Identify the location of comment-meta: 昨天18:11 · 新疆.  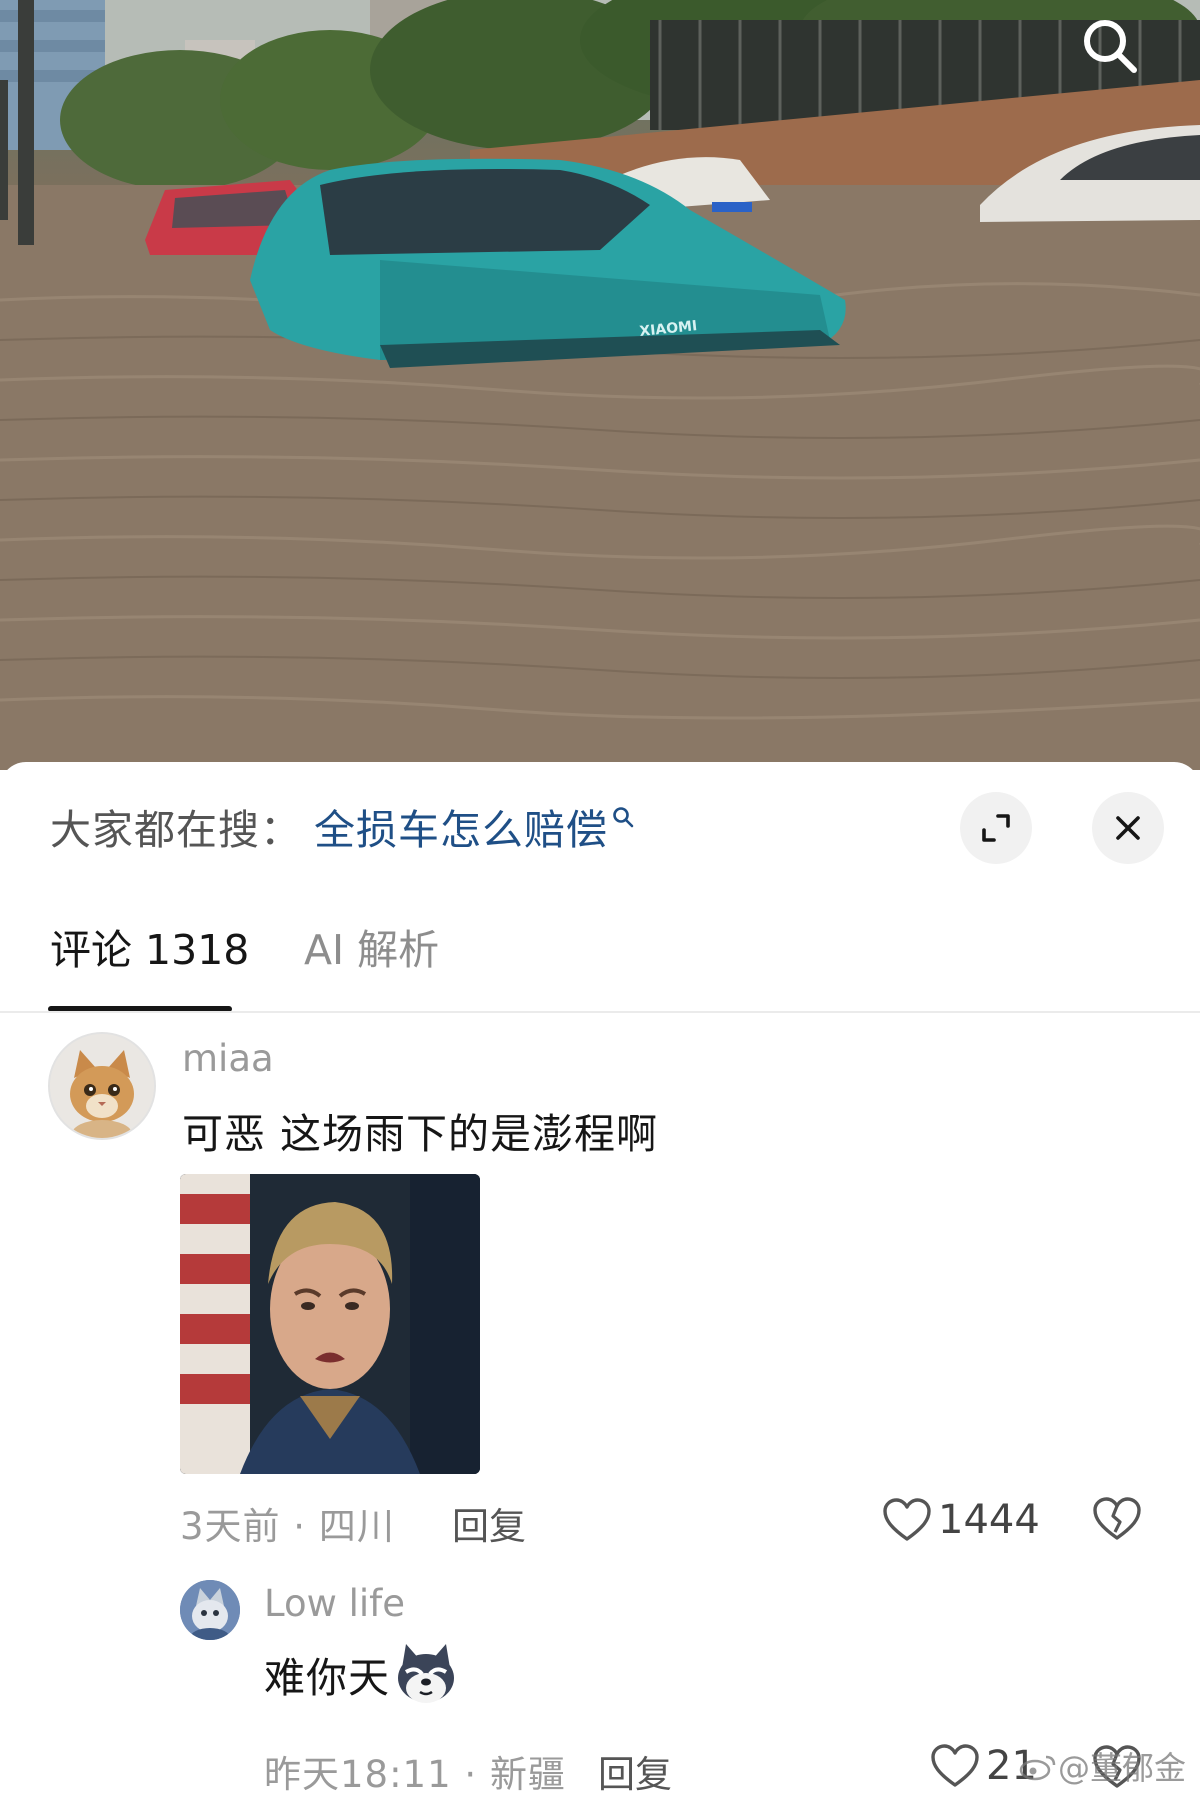
(415, 1771).